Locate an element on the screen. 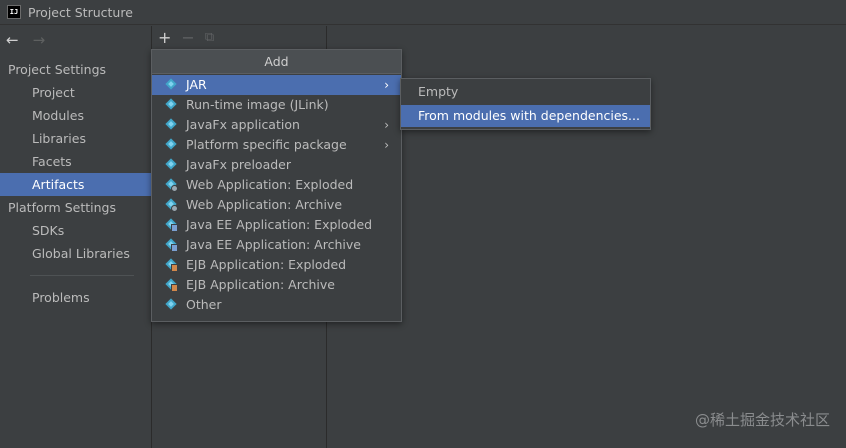 The height and width of the screenshot is (448, 846). remove-icon: − is located at coordinates (187, 38).